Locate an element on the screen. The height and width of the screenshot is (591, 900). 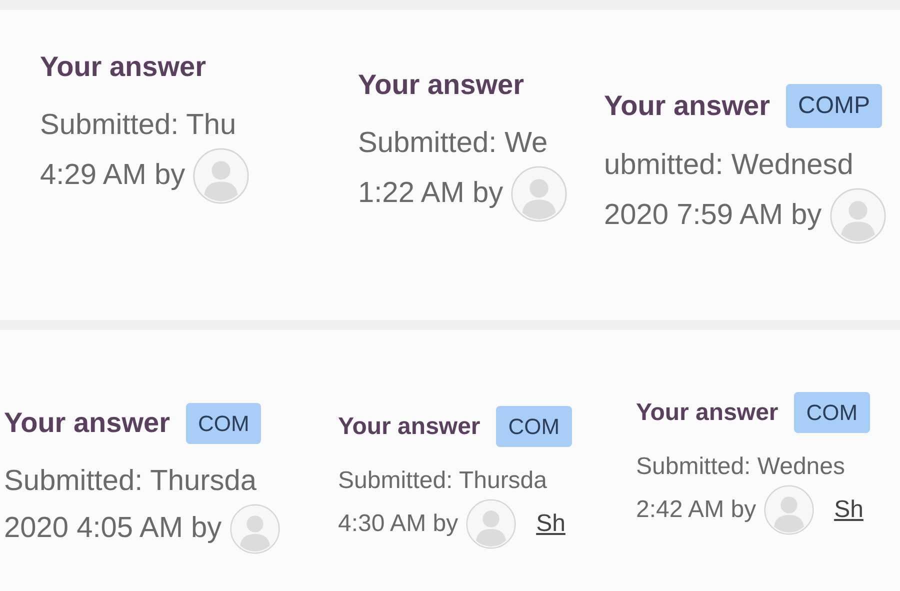
submitted-date: Submitted: We is located at coordinates (453, 143).